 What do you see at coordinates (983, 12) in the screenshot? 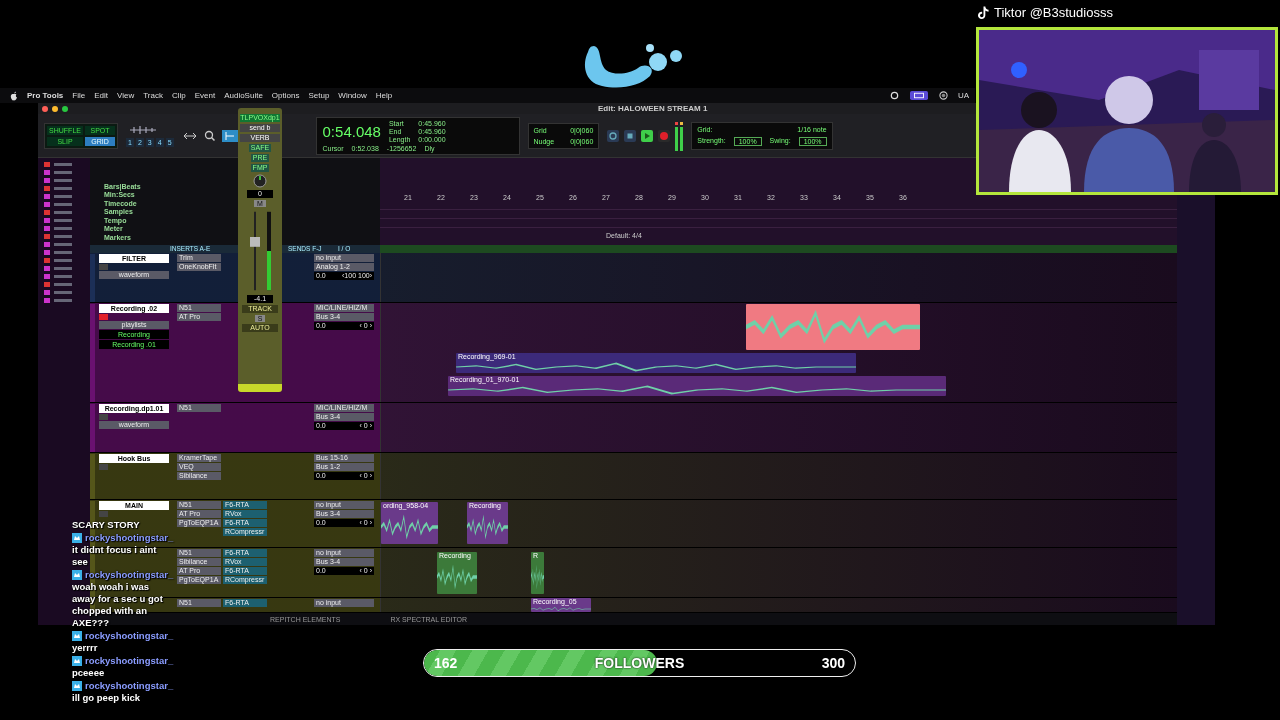
I see `tiktok-icon` at bounding box center [983, 12].